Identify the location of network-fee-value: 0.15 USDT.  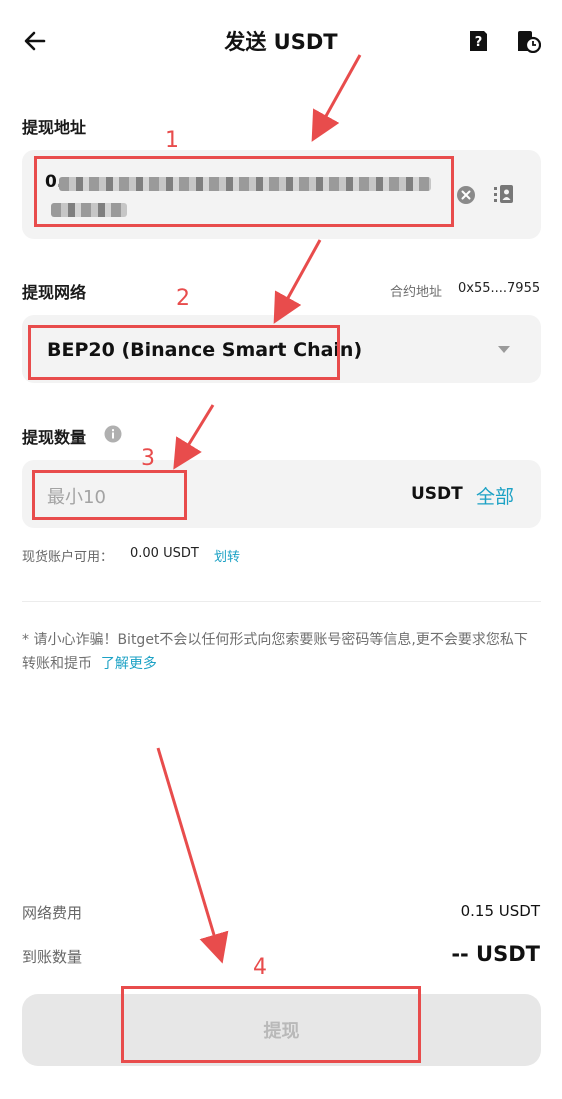
(500, 911).